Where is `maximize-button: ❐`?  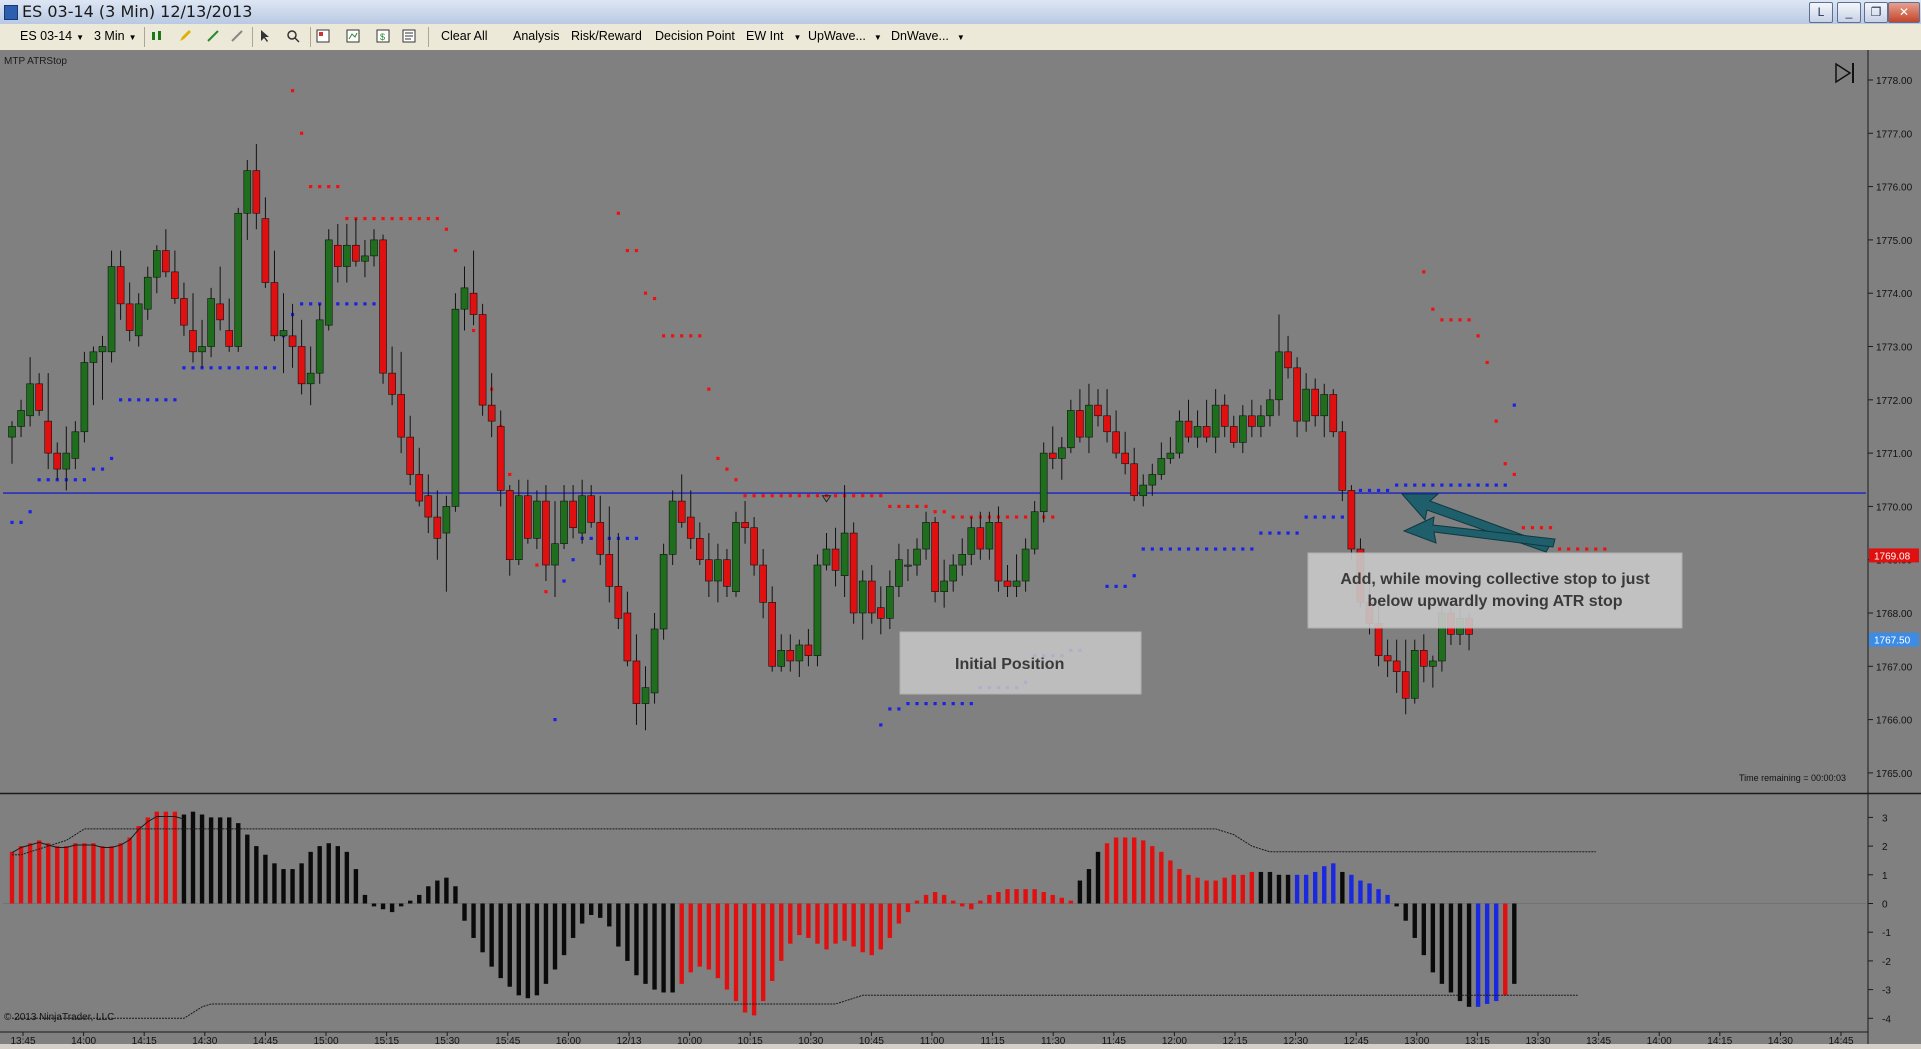 maximize-button: ❐ is located at coordinates (1876, 12).